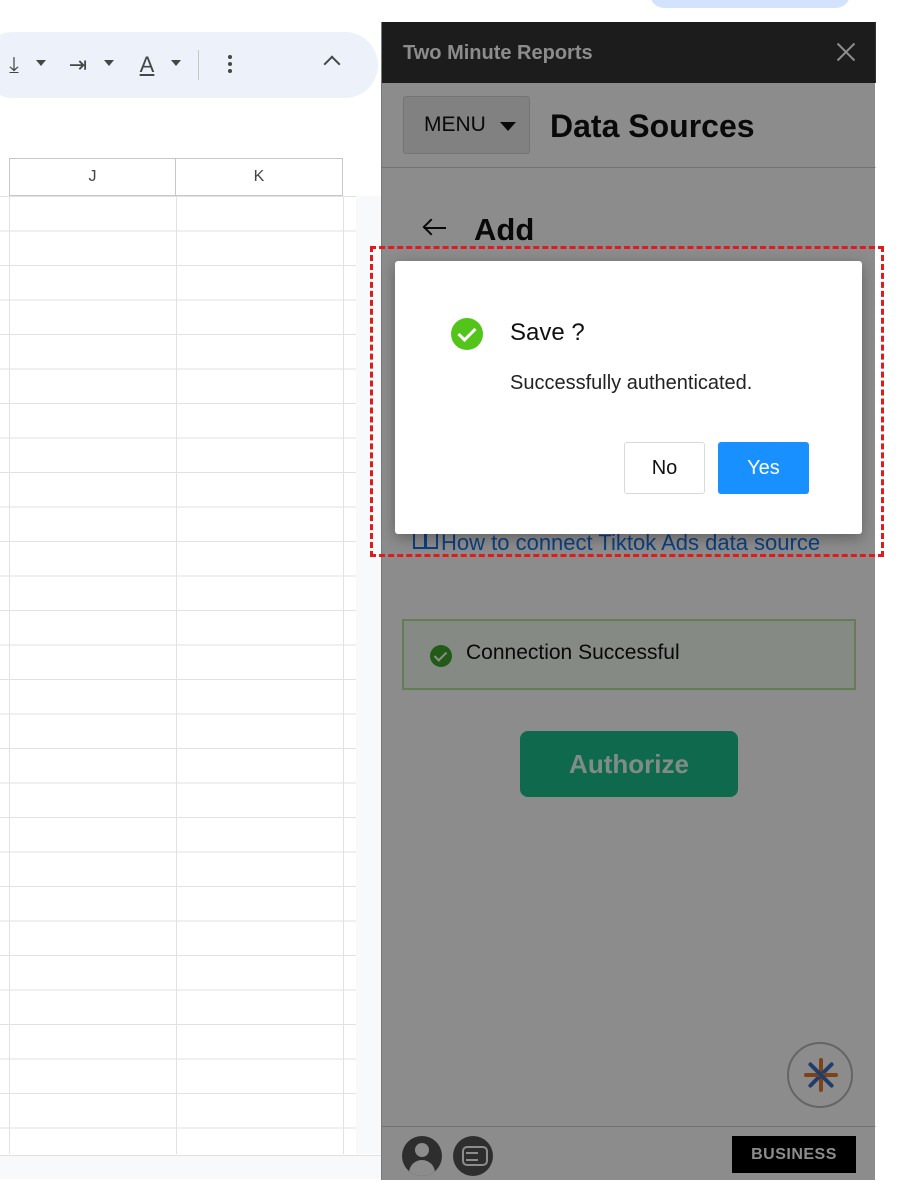  I want to click on formatting-toolbar, so click(189, 65).